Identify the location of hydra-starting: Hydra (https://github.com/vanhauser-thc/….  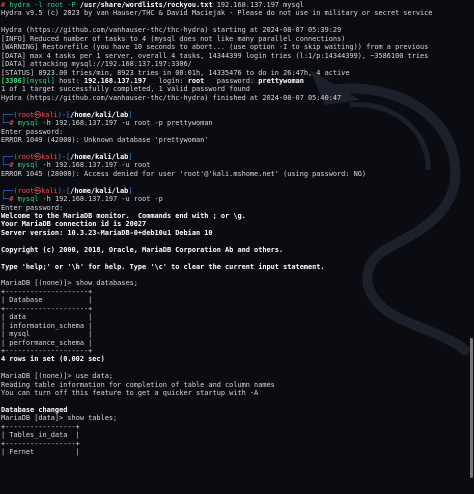
(171, 30).